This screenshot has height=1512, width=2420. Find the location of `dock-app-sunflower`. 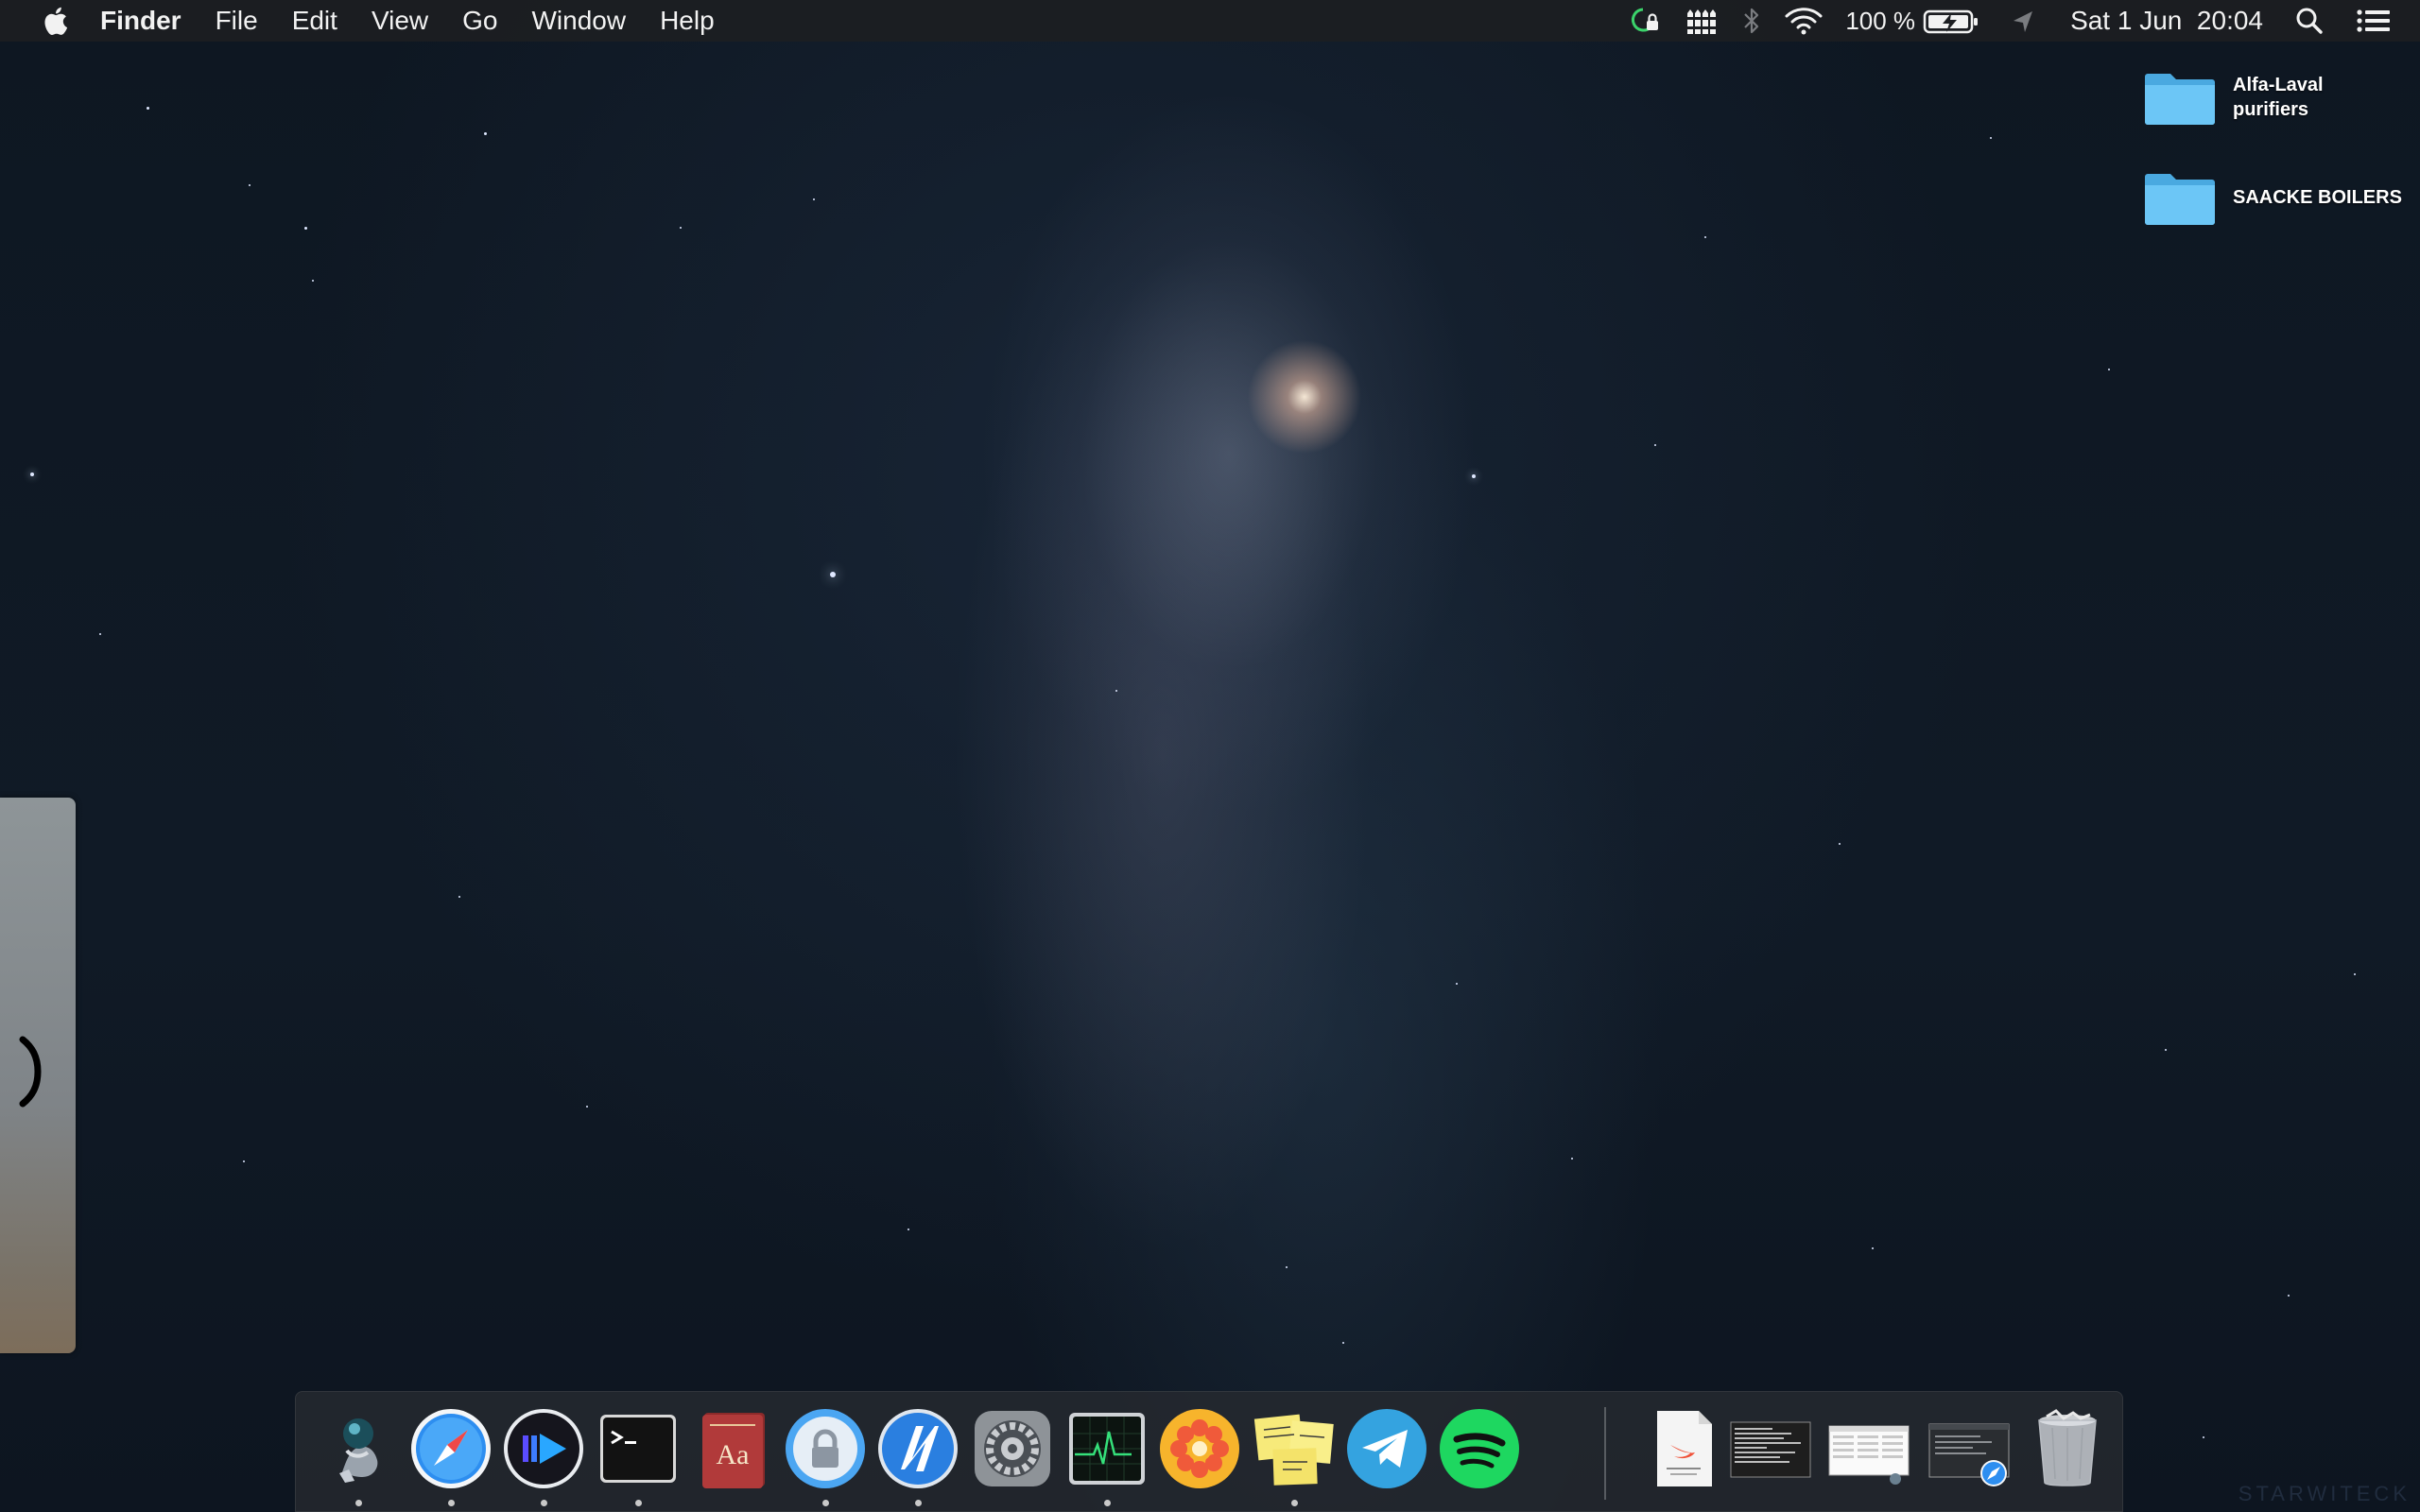

dock-app-sunflower is located at coordinates (1199, 1448).